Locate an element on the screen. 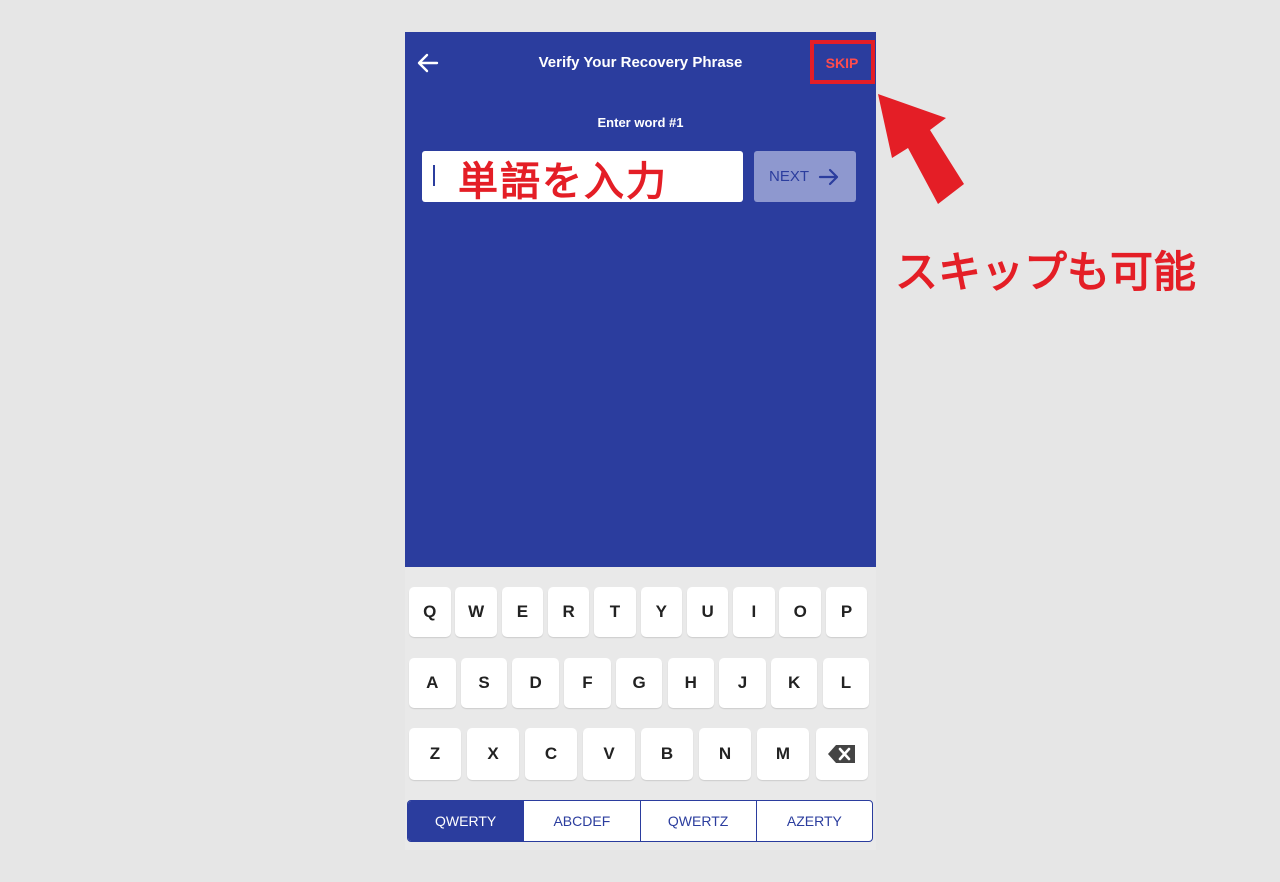 This screenshot has width=1280, height=882. key-s: S is located at coordinates (484, 683).